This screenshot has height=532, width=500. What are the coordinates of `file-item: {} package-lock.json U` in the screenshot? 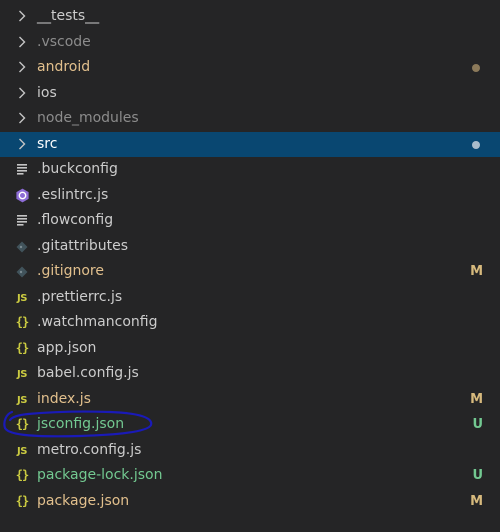 It's located at (250, 476).